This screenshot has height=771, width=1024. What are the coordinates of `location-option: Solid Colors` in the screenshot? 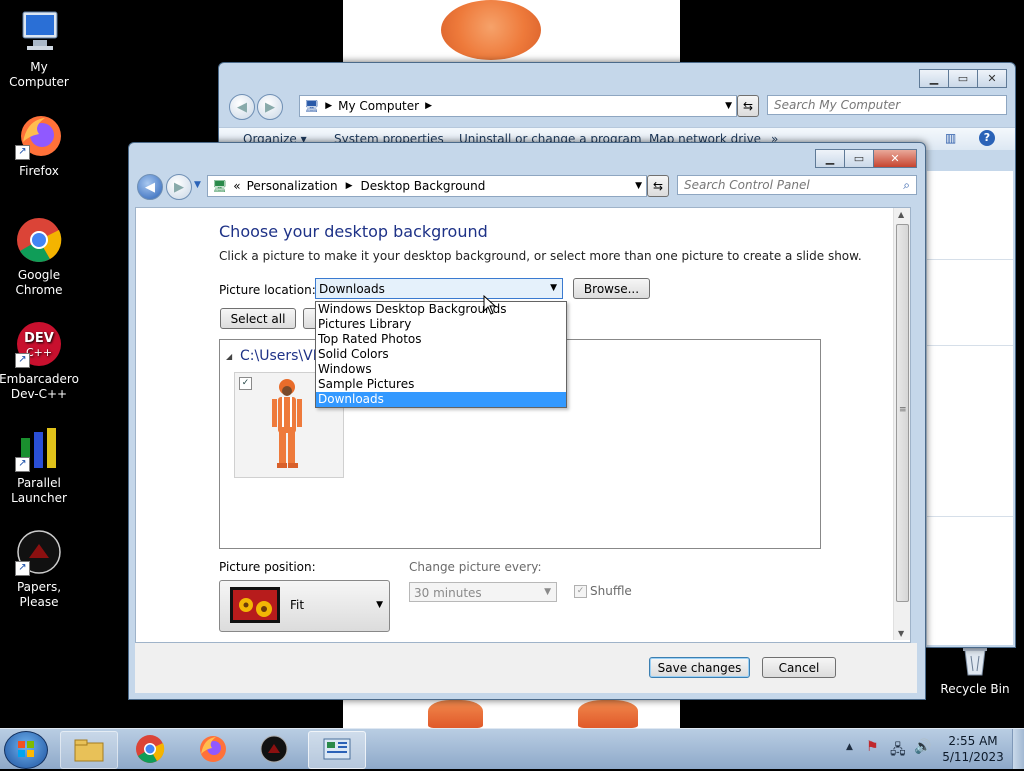 It's located at (441, 354).